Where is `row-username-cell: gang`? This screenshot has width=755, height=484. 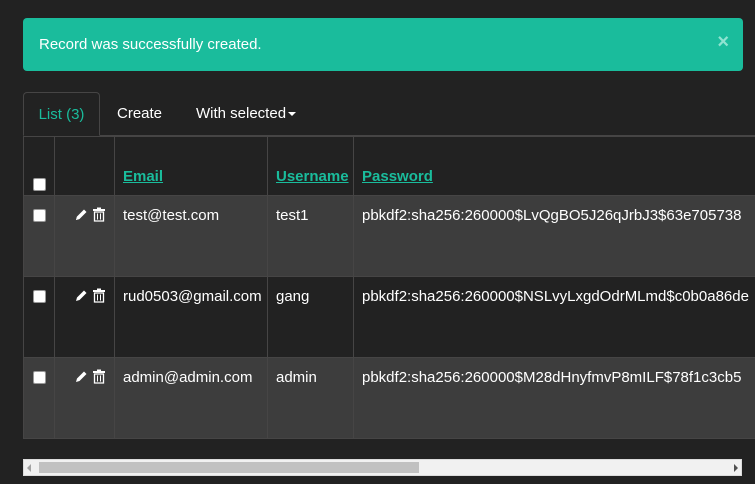 row-username-cell: gang is located at coordinates (310, 317).